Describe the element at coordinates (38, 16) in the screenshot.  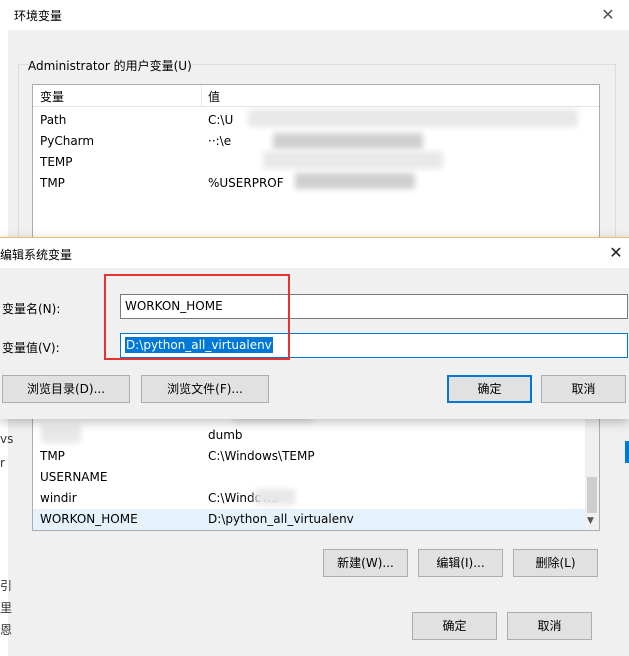
I see `env-dialog-title: 环境变量` at that location.